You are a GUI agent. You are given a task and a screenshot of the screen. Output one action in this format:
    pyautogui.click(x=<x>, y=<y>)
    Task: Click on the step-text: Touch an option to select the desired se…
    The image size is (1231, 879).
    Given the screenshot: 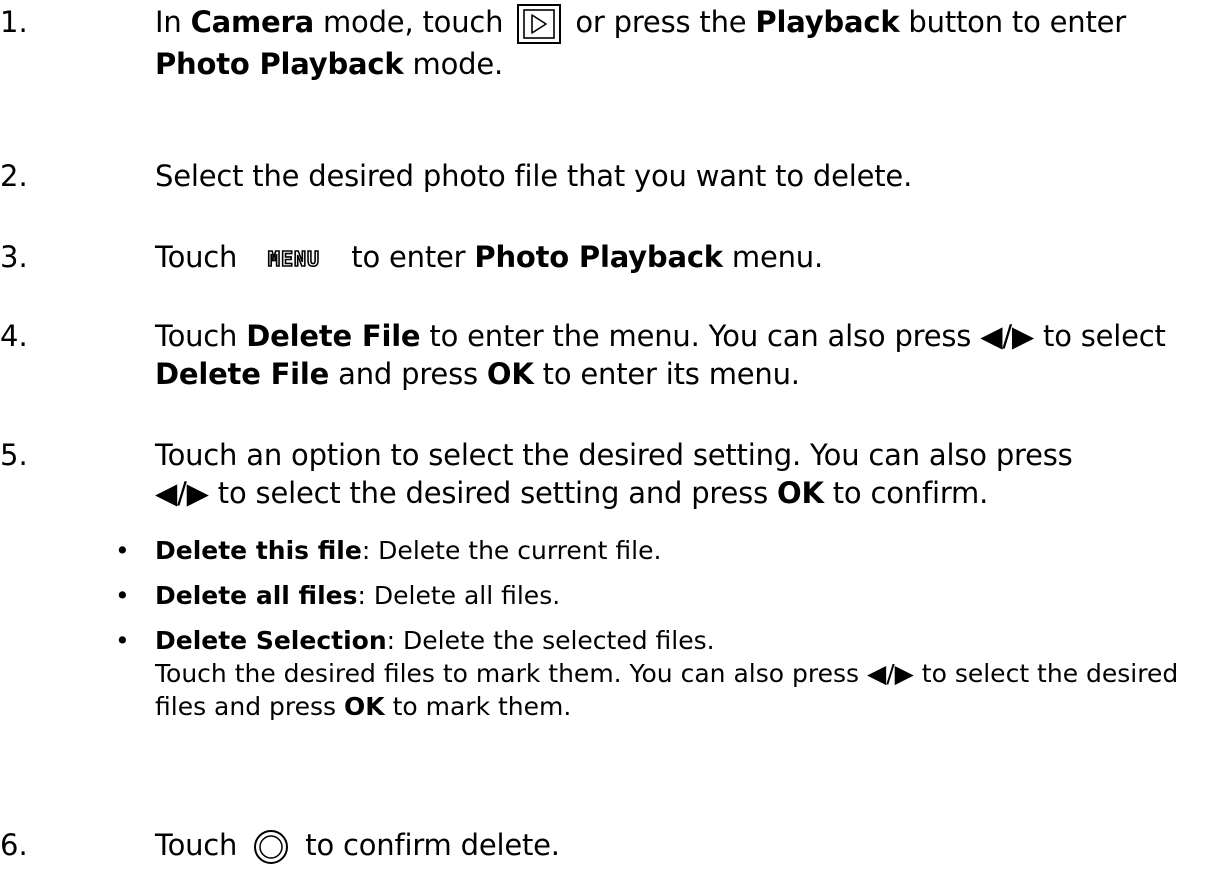 What is the action you would take?
    pyautogui.click(x=614, y=474)
    